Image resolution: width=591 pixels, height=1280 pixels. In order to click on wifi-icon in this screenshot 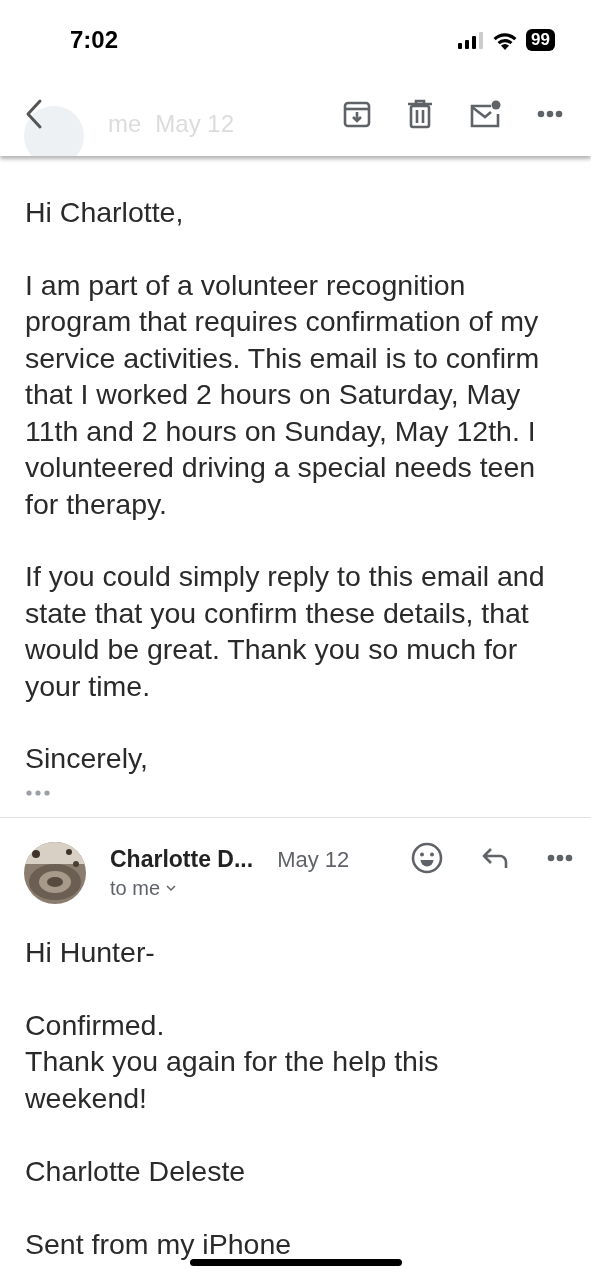, I will do `click(505, 40)`.